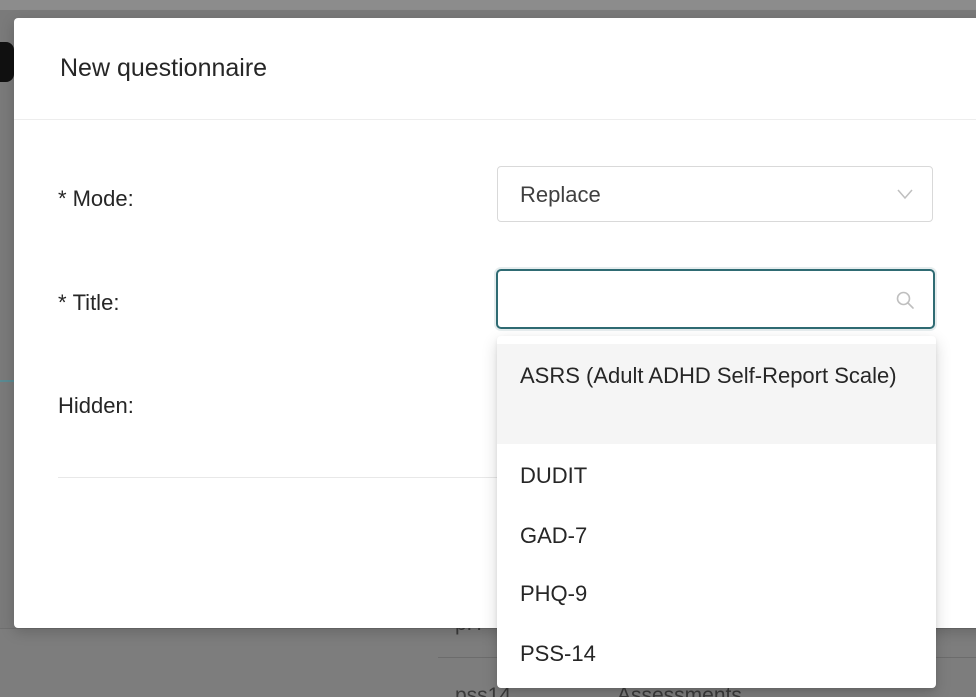 This screenshot has width=976, height=697. I want to click on title-search-input, so click(694, 300).